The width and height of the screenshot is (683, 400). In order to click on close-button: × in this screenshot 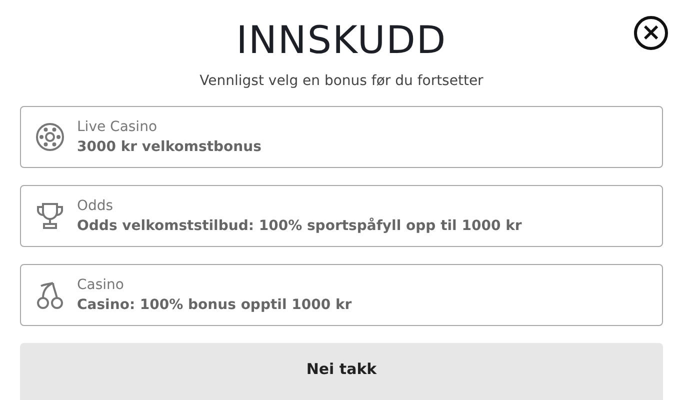, I will do `click(651, 33)`.